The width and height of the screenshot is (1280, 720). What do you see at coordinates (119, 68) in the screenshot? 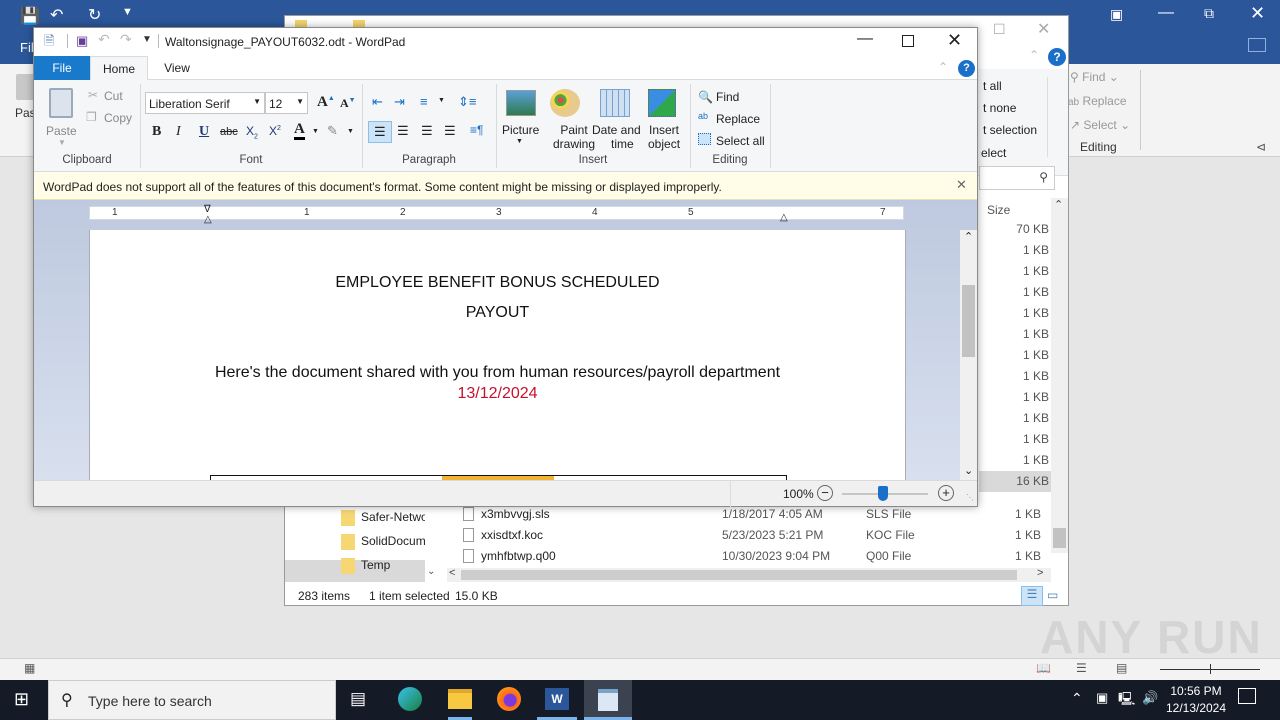
I see `tab-home: Home` at bounding box center [119, 68].